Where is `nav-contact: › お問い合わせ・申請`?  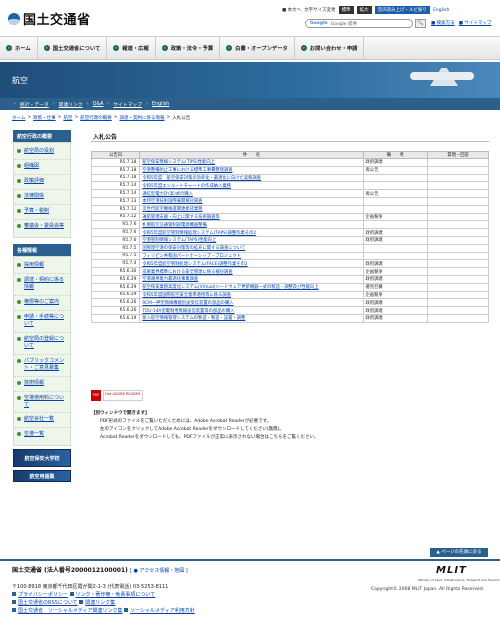
nav-contact: › お問い合わせ・申請 is located at coordinates (330, 48).